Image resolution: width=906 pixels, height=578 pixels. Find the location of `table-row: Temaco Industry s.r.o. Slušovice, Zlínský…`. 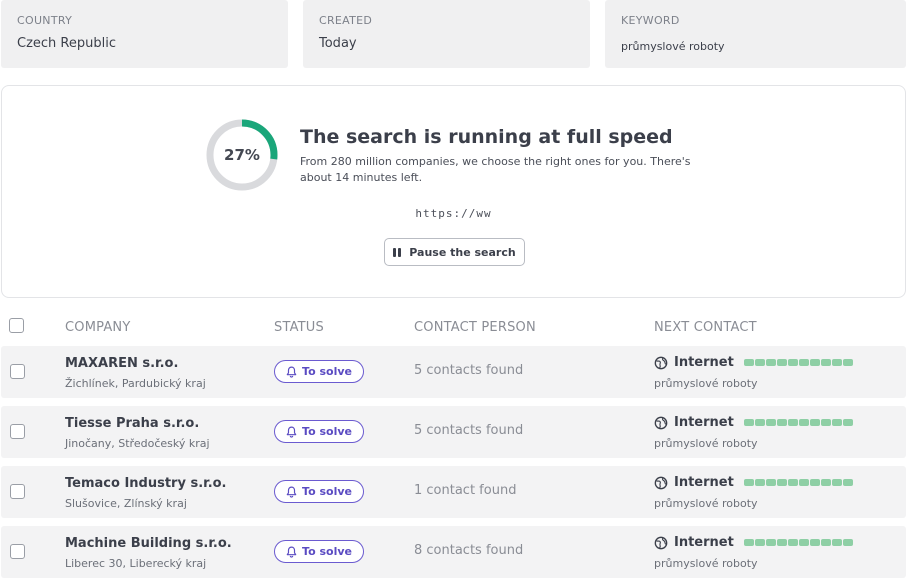

table-row: Temaco Industry s.r.o. Slušovice, Zlínský… is located at coordinates (453, 492).